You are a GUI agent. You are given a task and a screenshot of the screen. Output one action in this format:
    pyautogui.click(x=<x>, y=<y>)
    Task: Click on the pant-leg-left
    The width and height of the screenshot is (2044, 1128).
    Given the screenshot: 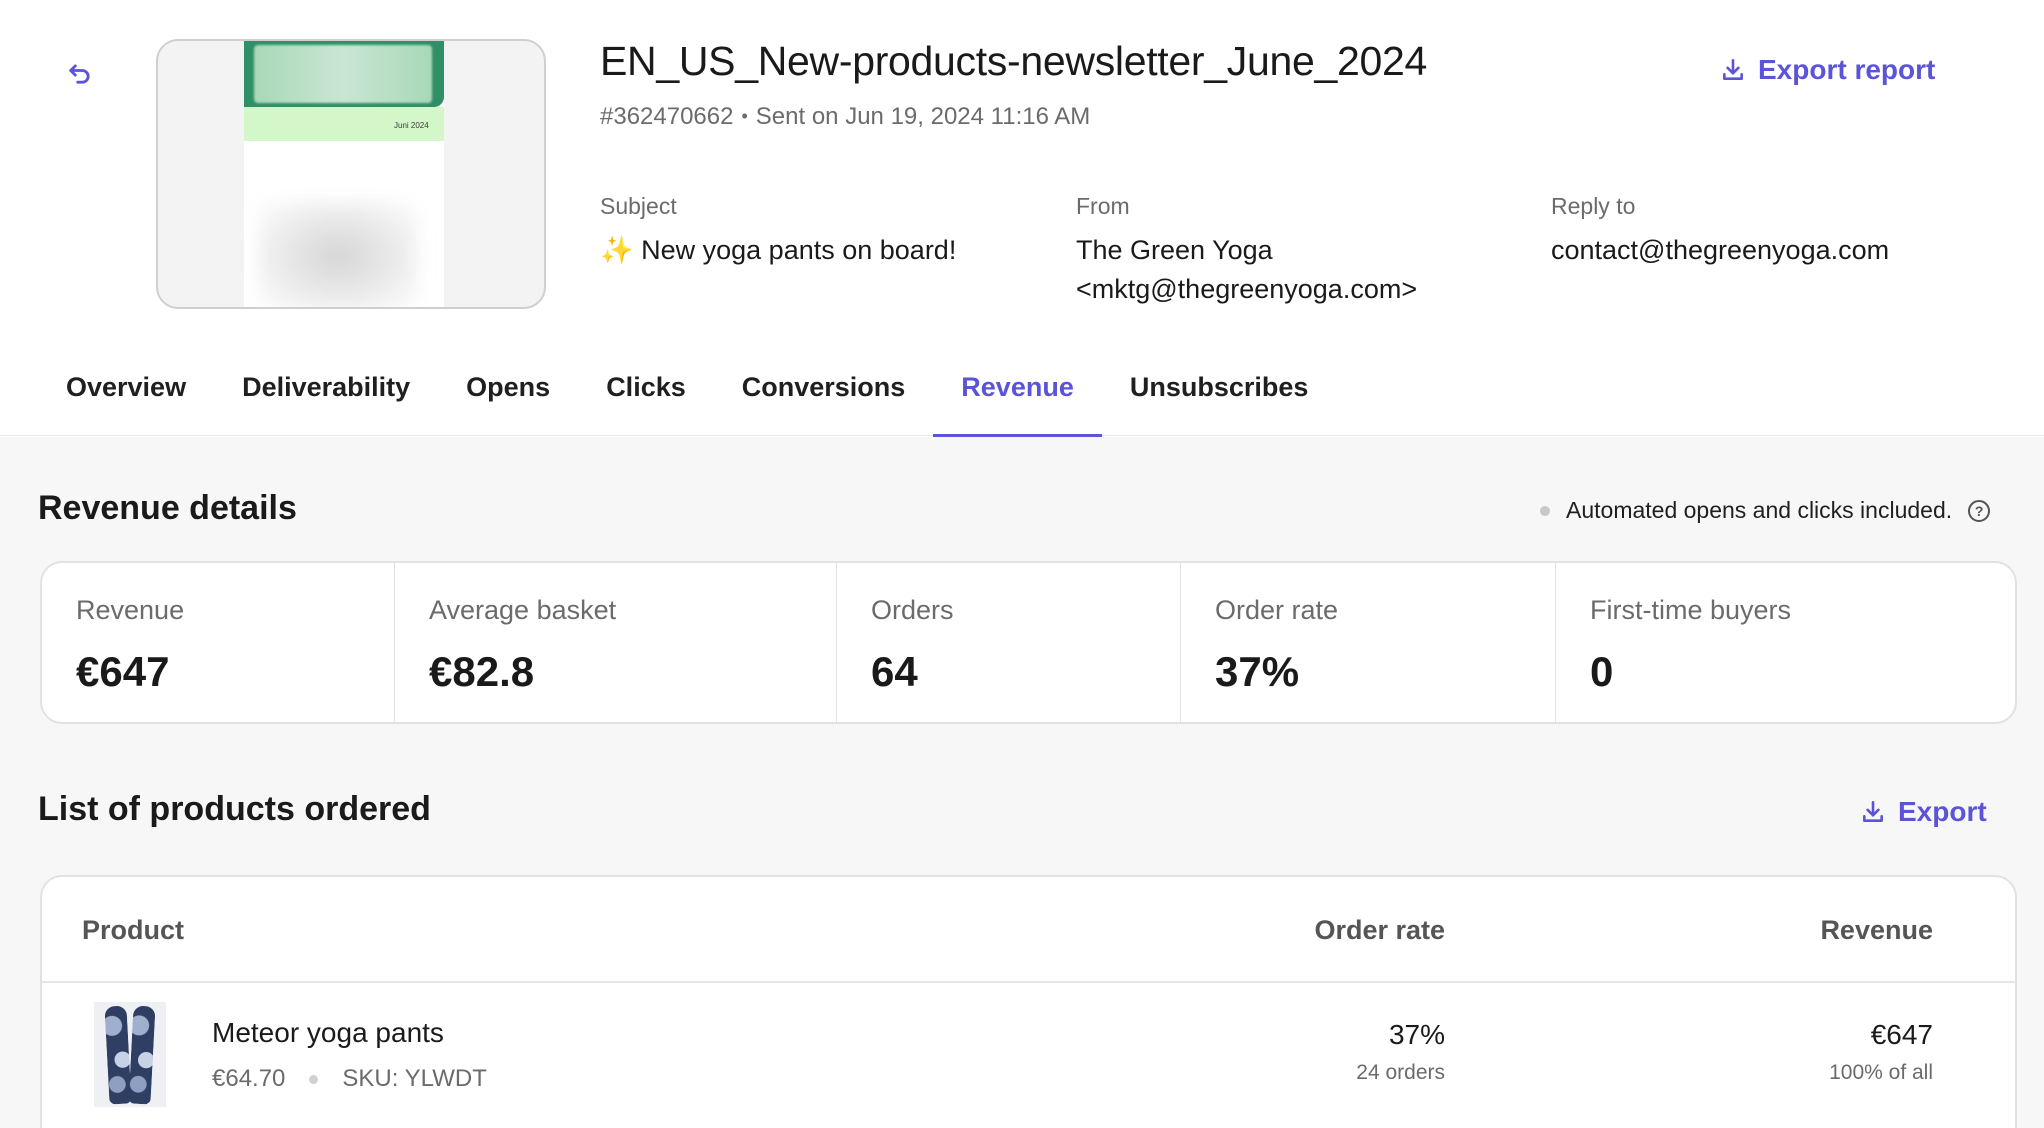 What is the action you would take?
    pyautogui.click(x=118, y=1055)
    